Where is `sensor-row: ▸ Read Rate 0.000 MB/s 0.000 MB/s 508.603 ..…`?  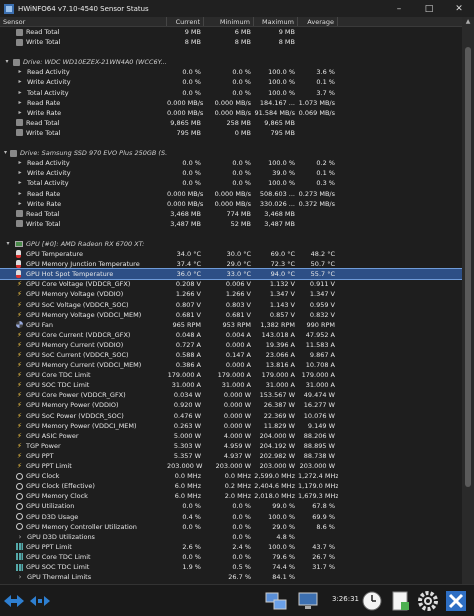
sensor-row: ▸ Read Rate 0.000 MB/s 0.000 MB/s 508.603 ..… is located at coordinates (231, 194).